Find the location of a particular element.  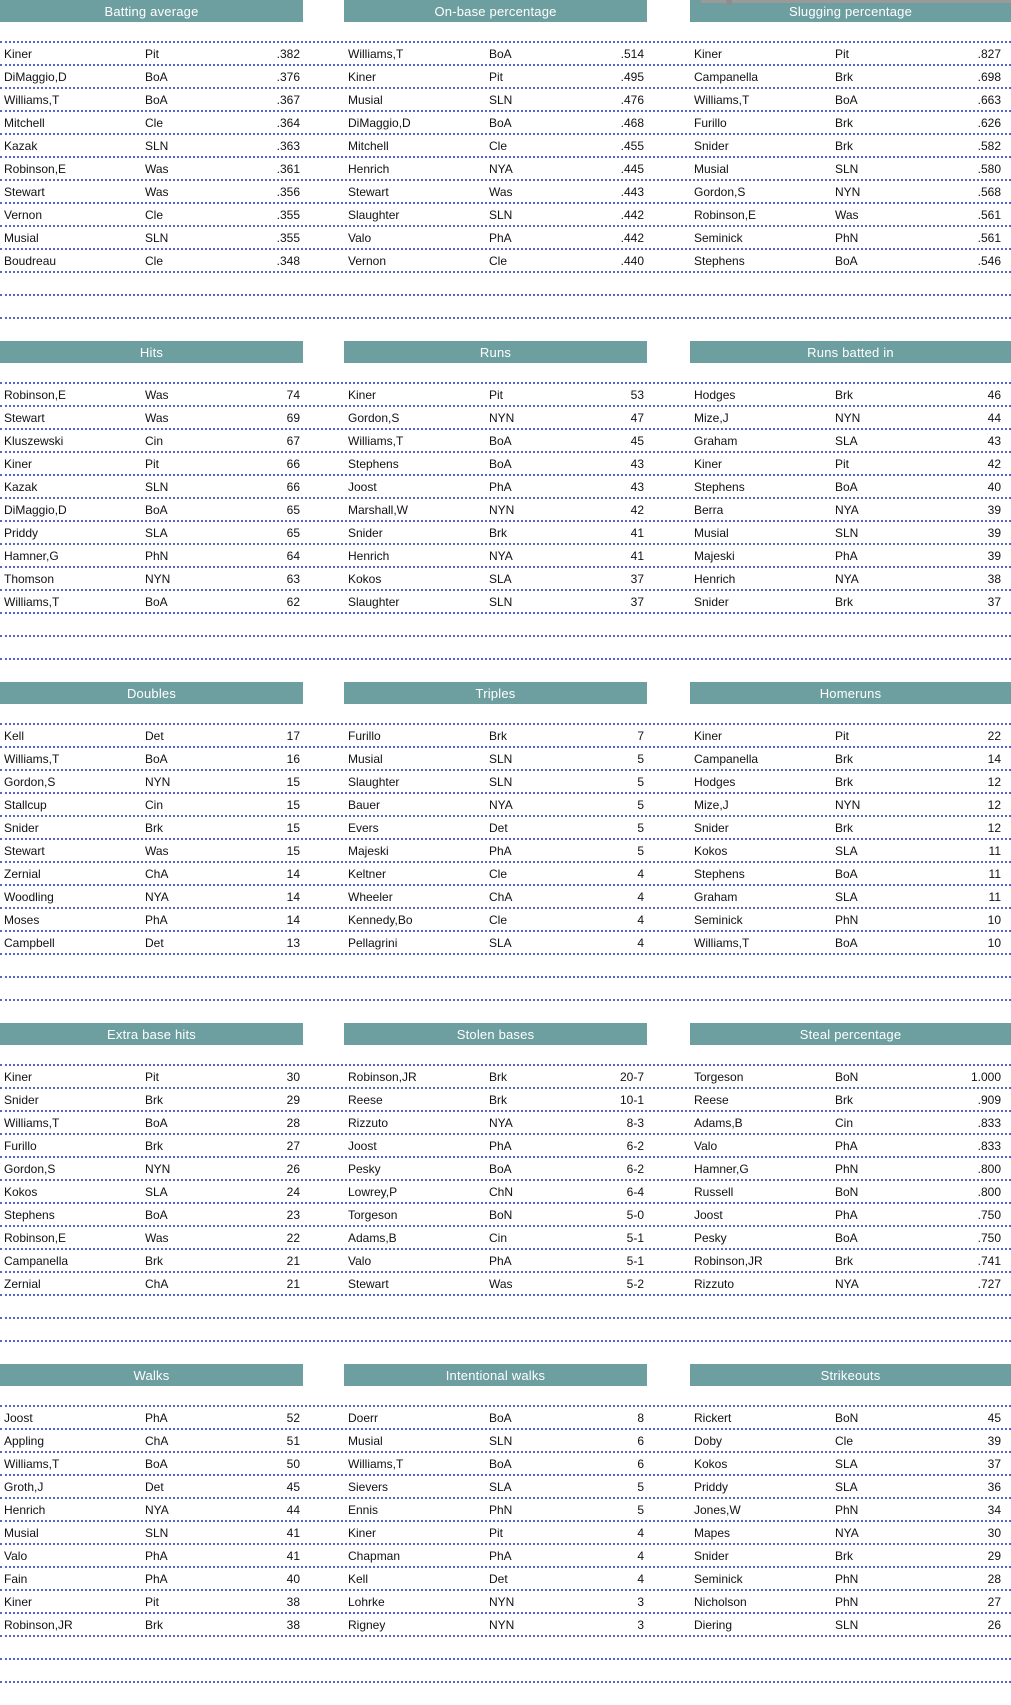

table-row: Kiner Pit 66 Stephens BoA 43 Kiner Pit 42 is located at coordinates (505, 464).